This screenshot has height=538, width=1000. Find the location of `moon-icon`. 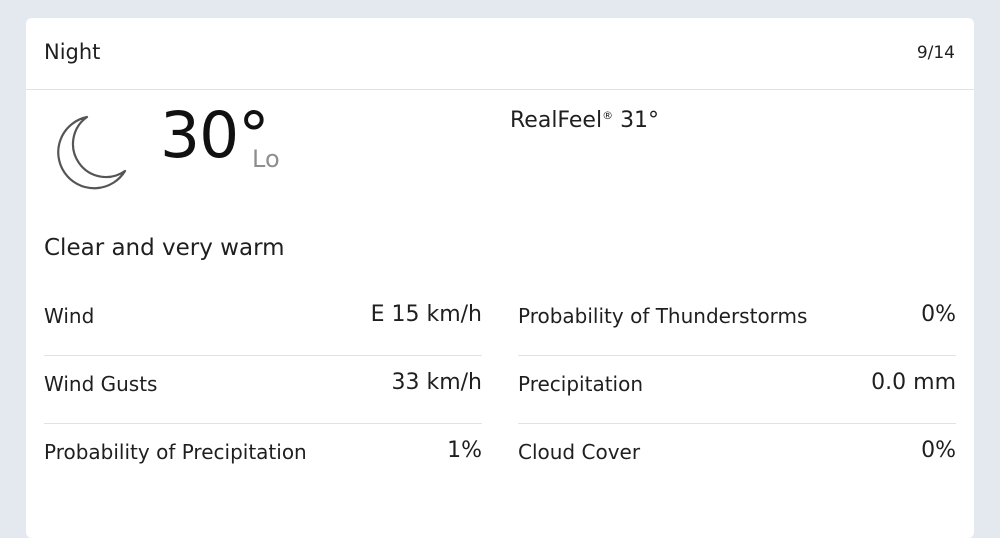

moon-icon is located at coordinates (90, 154).